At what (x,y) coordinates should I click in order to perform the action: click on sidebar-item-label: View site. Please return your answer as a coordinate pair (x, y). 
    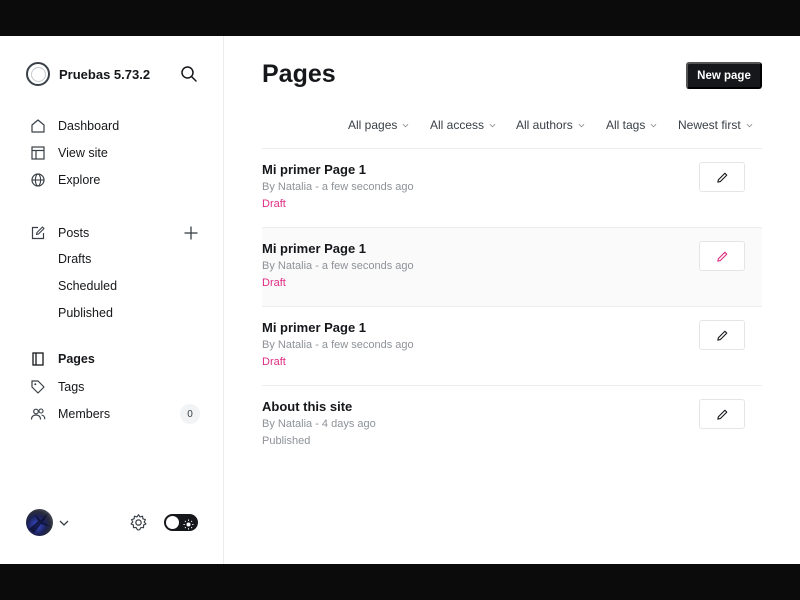
    Looking at the image, I should click on (83, 153).